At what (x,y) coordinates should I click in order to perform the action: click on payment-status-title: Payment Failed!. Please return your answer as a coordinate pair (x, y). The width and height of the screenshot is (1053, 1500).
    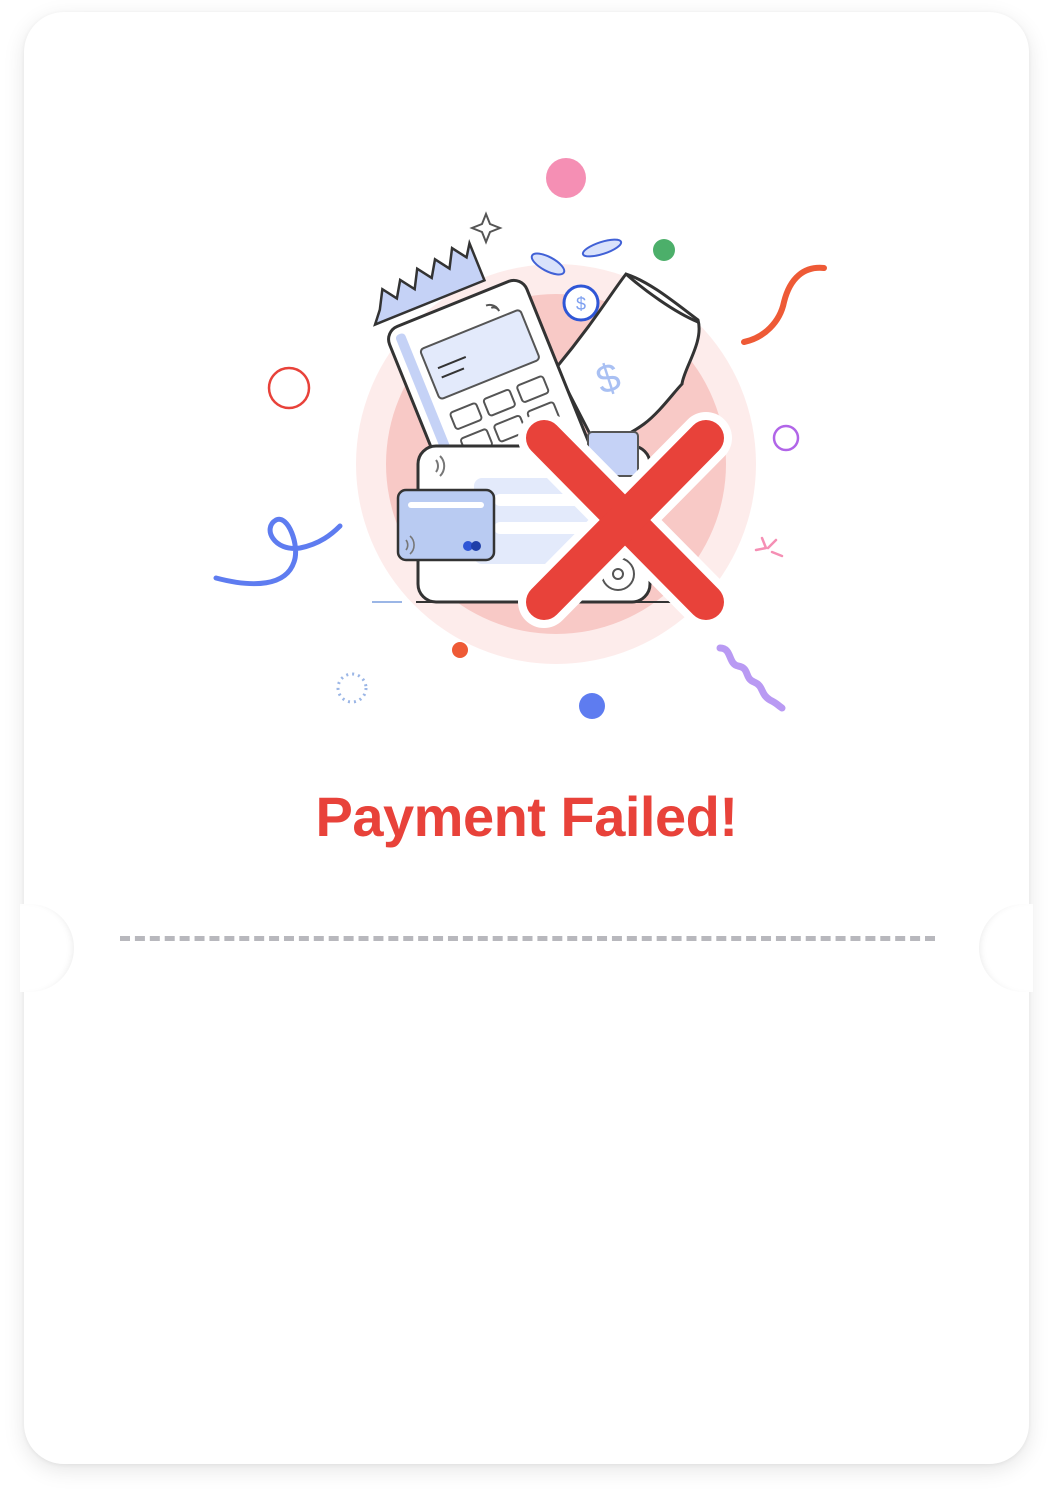
    Looking at the image, I should click on (526, 816).